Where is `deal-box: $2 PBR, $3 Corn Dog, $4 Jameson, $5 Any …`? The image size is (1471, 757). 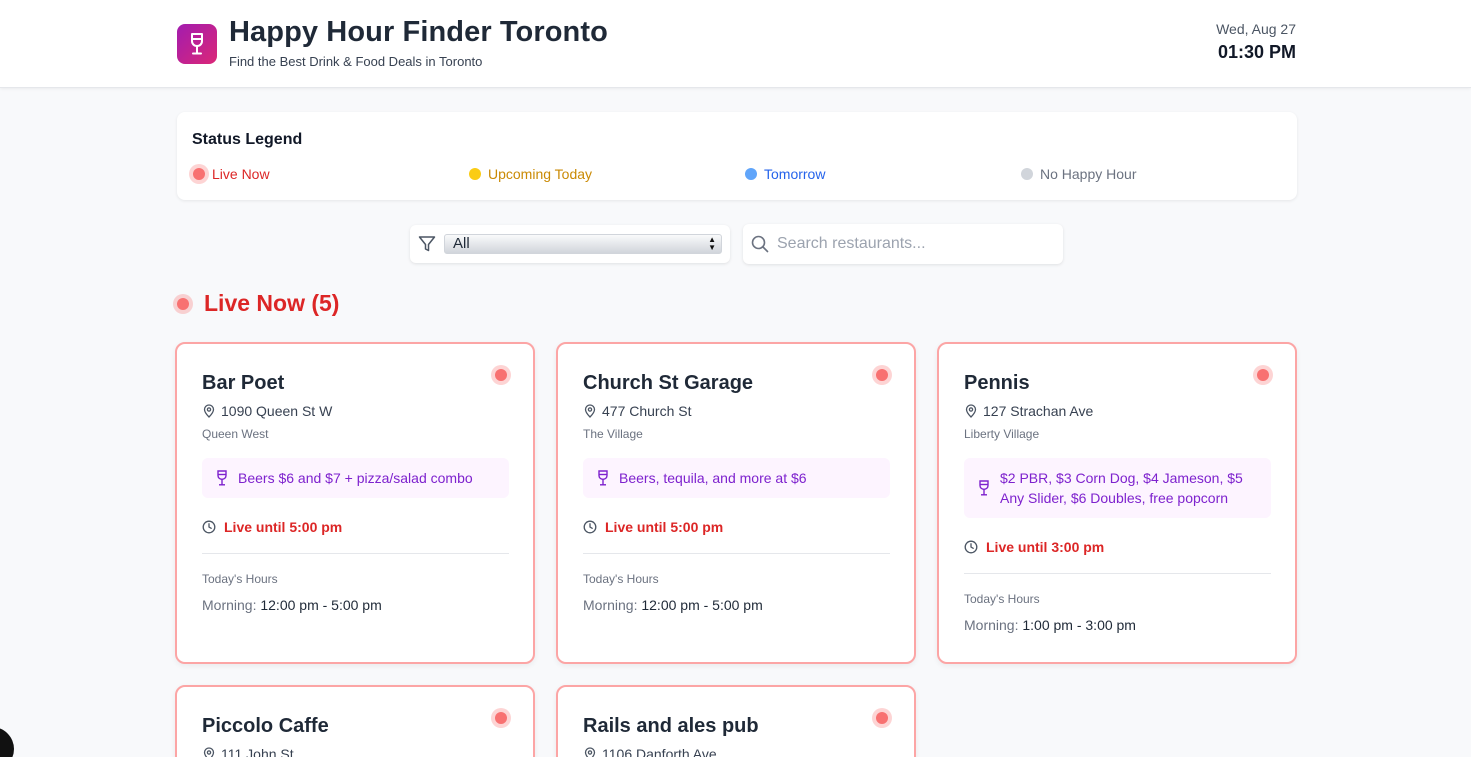
deal-box: $2 PBR, $3 Corn Dog, $4 Jameson, $5 Any … is located at coordinates (1117, 488).